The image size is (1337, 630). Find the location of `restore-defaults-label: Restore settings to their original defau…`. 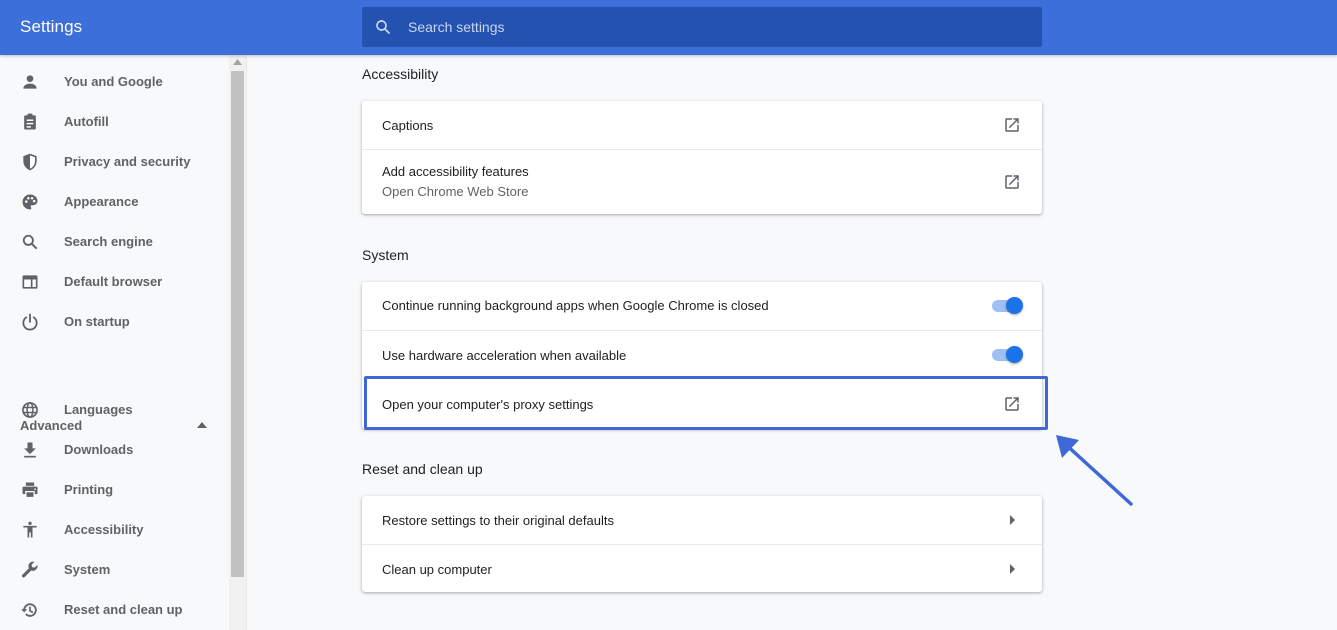

restore-defaults-label: Restore settings to their original defau… is located at coordinates (498, 520).